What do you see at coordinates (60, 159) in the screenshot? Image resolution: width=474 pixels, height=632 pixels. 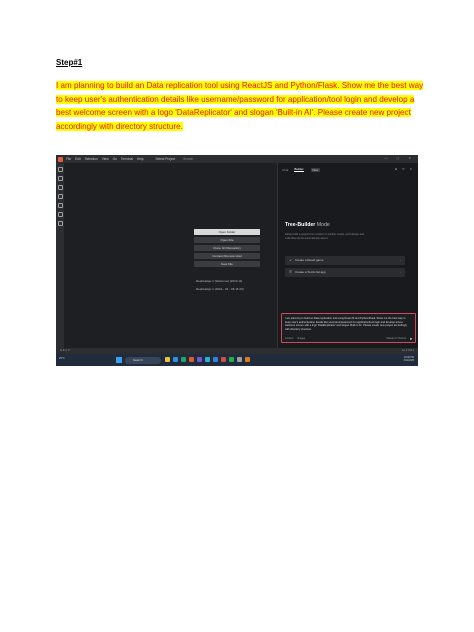 I see `app-logo-icon` at bounding box center [60, 159].